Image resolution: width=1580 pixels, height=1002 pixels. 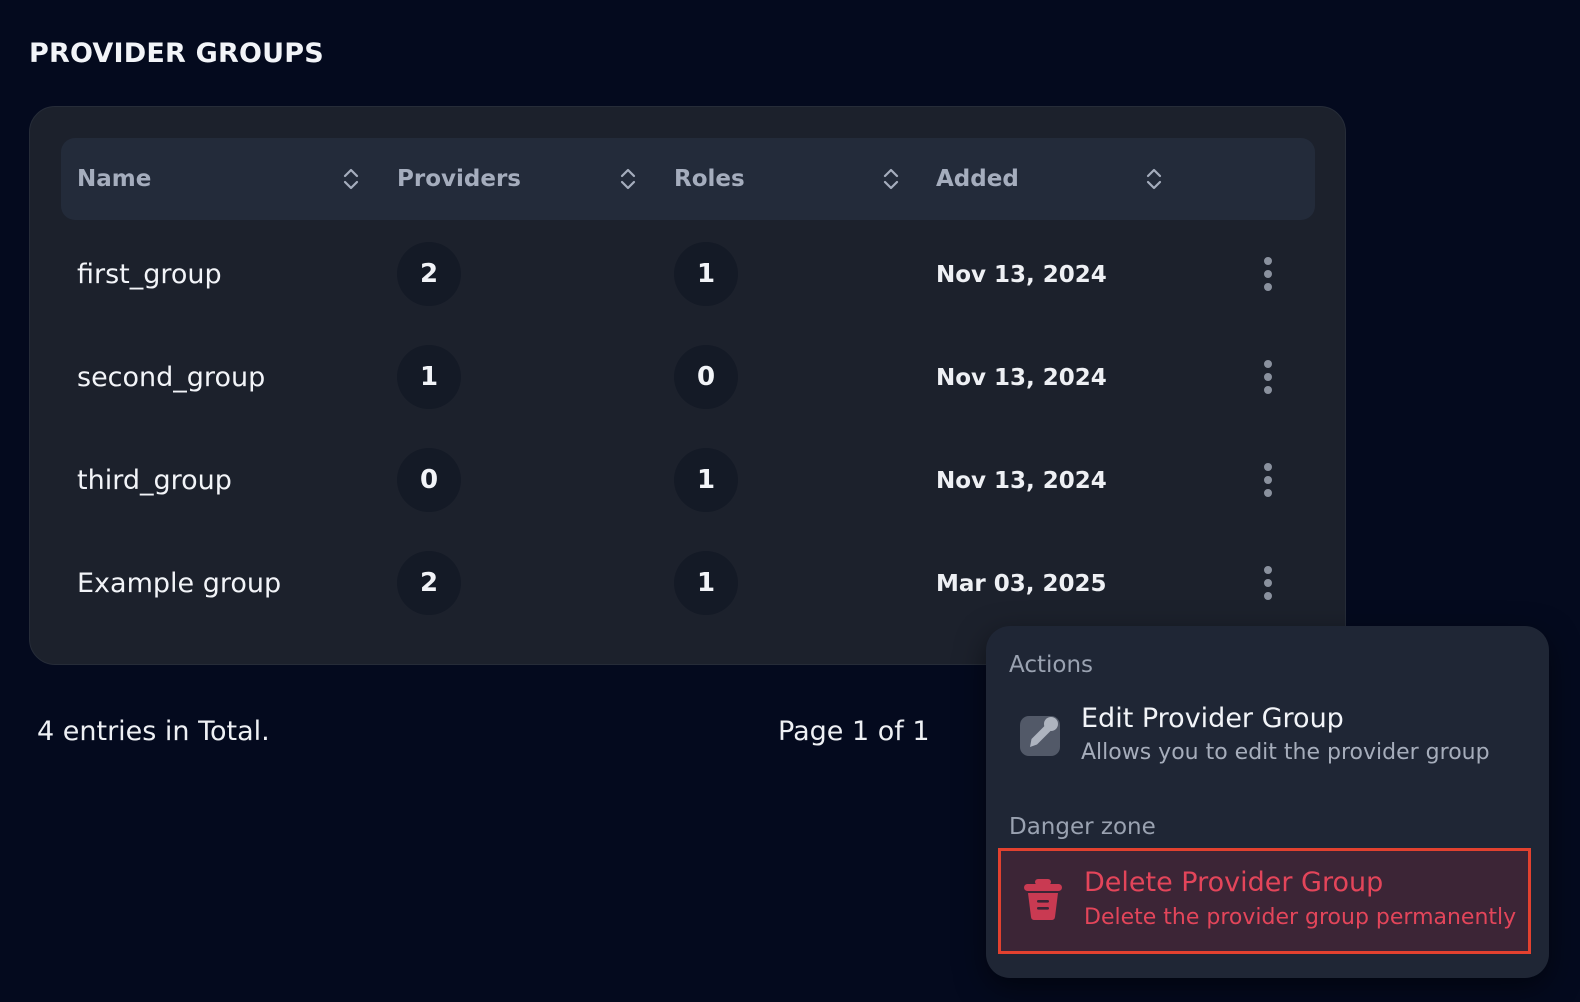 I want to click on edit-menu-title: Edit Provider Group, so click(x=1212, y=718).